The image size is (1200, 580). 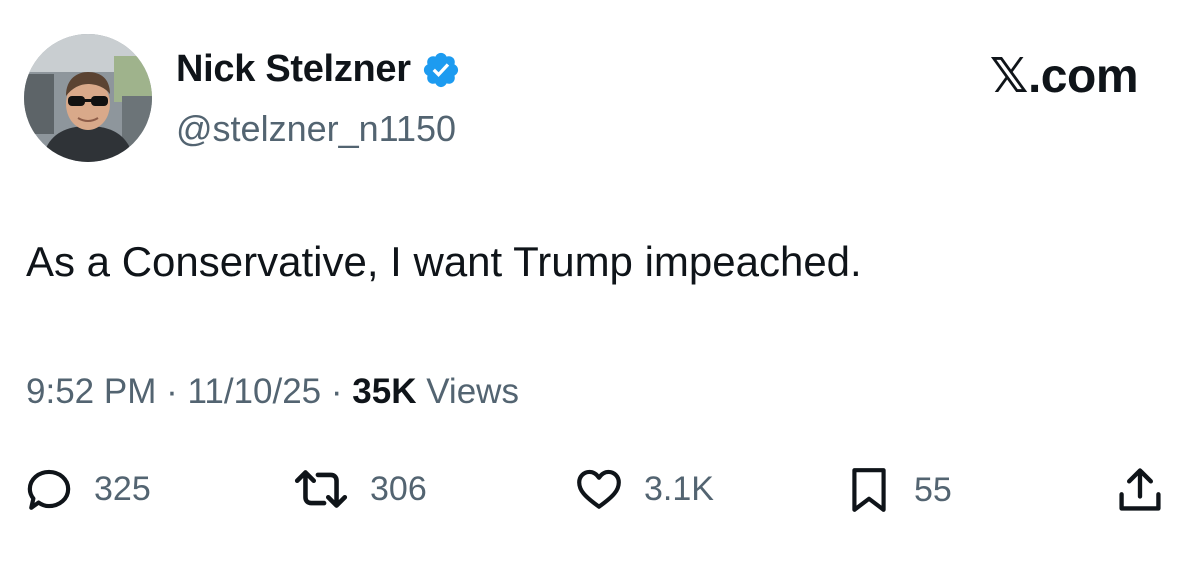 I want to click on tweet-meta: 9:52 PM · 11/10/25 · 35K Views, so click(x=272, y=392).